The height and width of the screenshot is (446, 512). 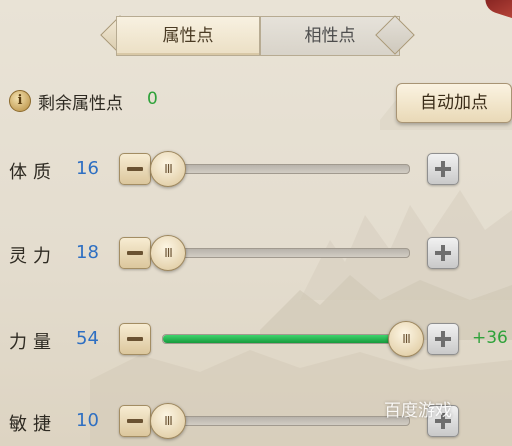 I want to click on tab-attribute-points: 属性点, so click(x=188, y=36).